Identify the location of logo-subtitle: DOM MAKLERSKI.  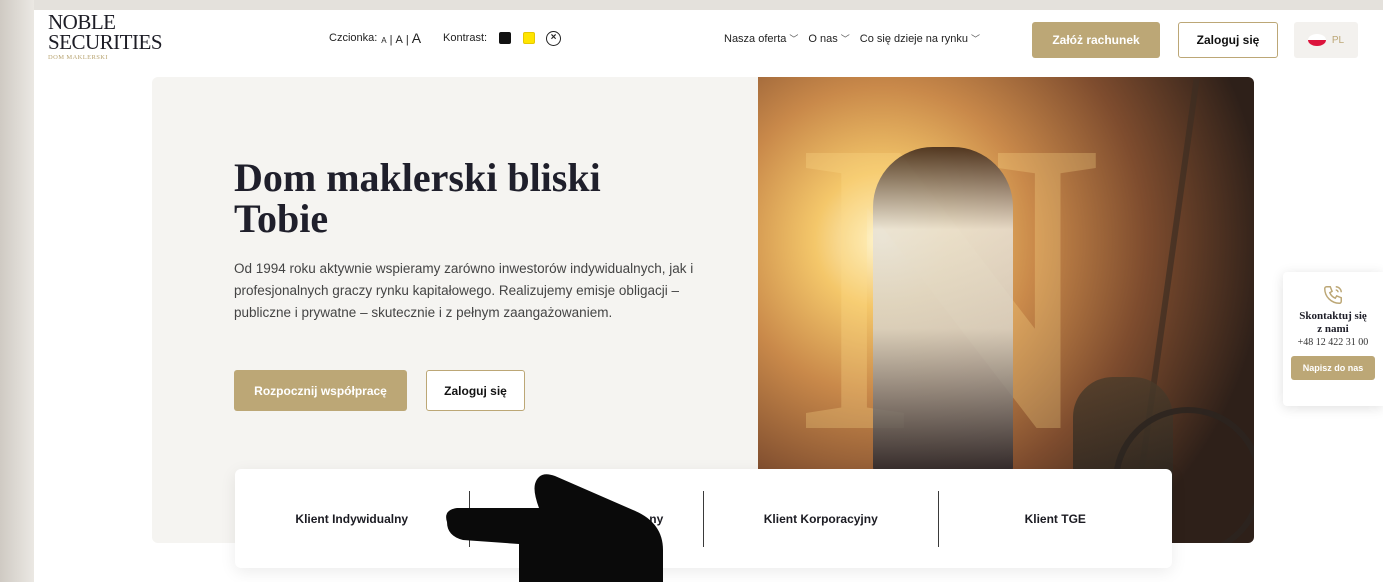
(78, 57).